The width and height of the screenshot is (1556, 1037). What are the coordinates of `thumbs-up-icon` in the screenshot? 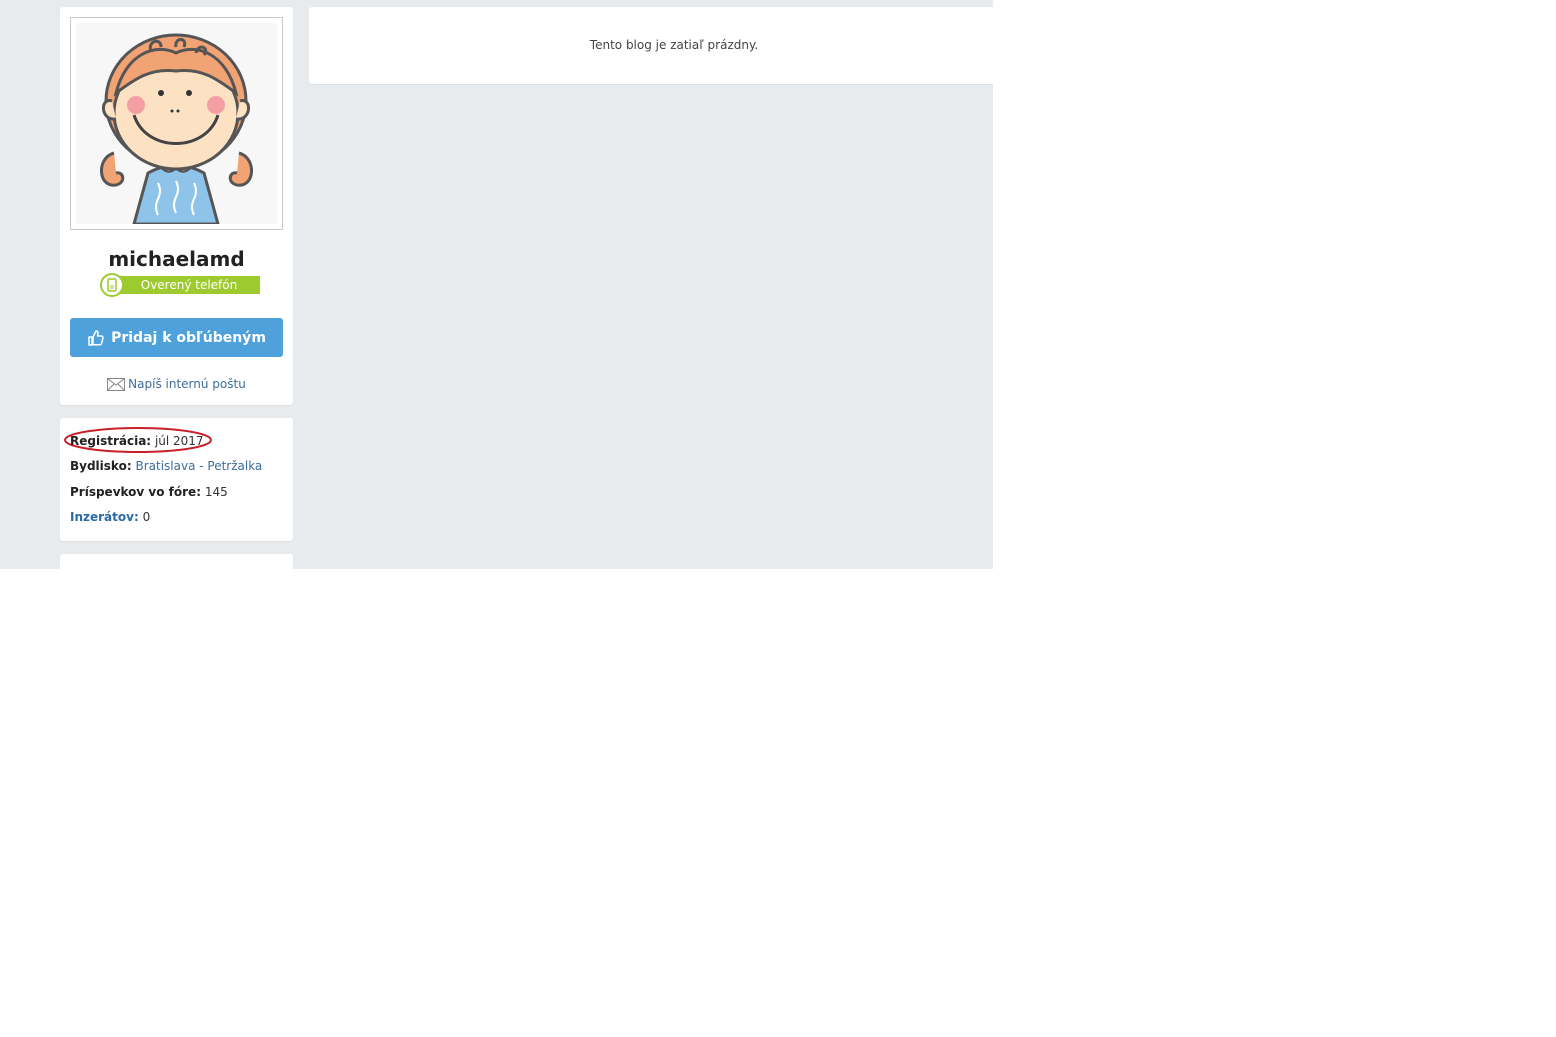 It's located at (96, 337).